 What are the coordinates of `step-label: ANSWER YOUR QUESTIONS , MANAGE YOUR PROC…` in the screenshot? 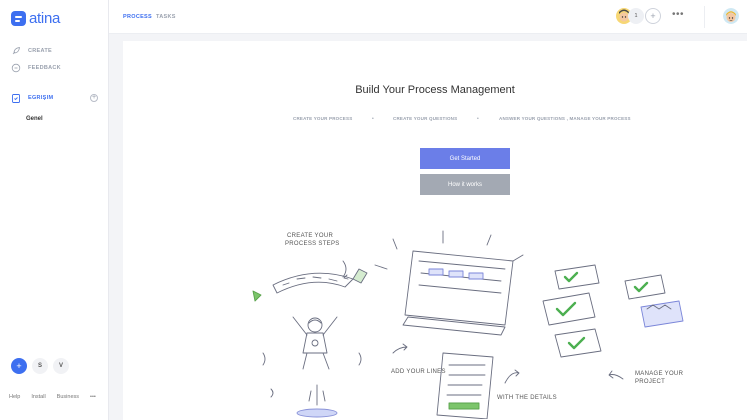 It's located at (565, 118).